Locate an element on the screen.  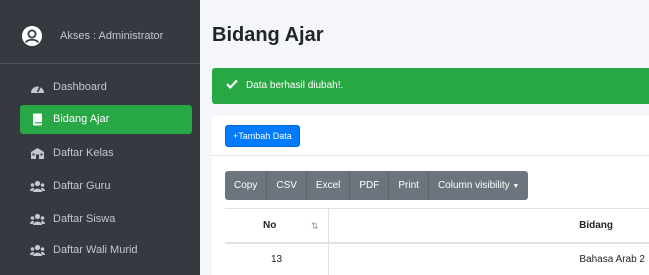
sidebar-item-label: Daftar Guru is located at coordinates (82, 186).